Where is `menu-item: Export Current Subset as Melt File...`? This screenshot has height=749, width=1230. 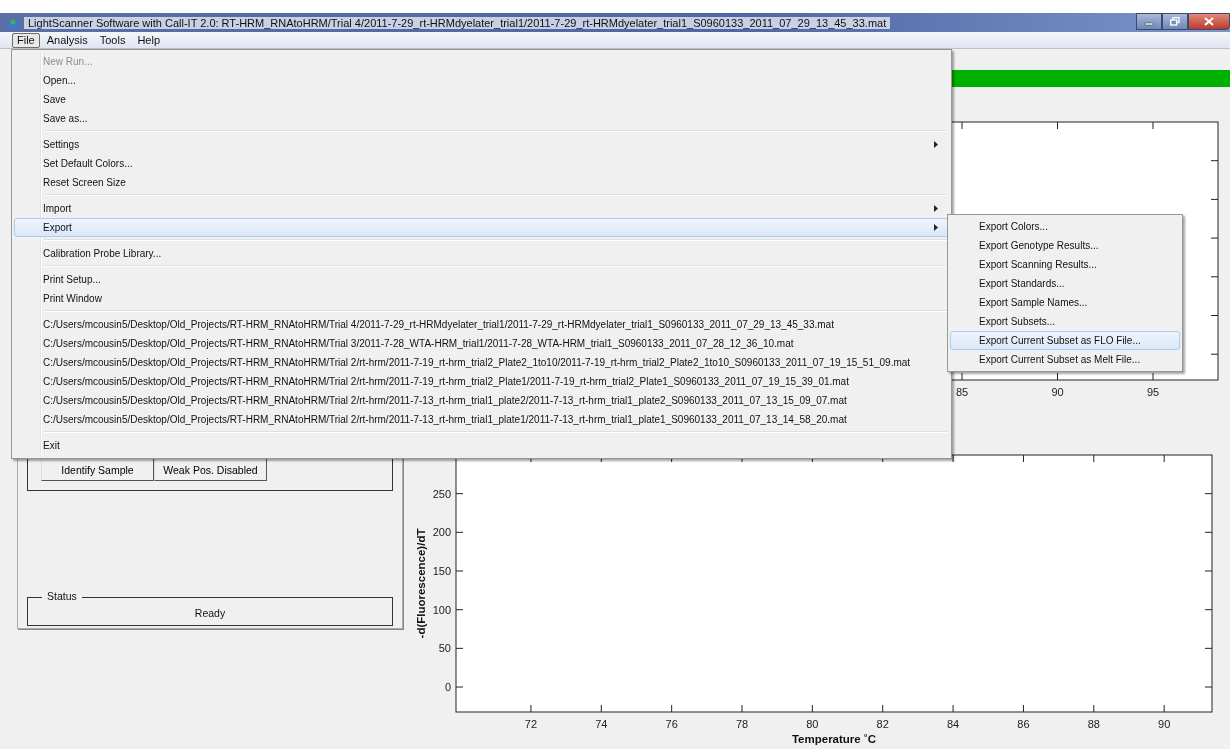
menu-item: Export Current Subset as Melt File... is located at coordinates (1065, 359).